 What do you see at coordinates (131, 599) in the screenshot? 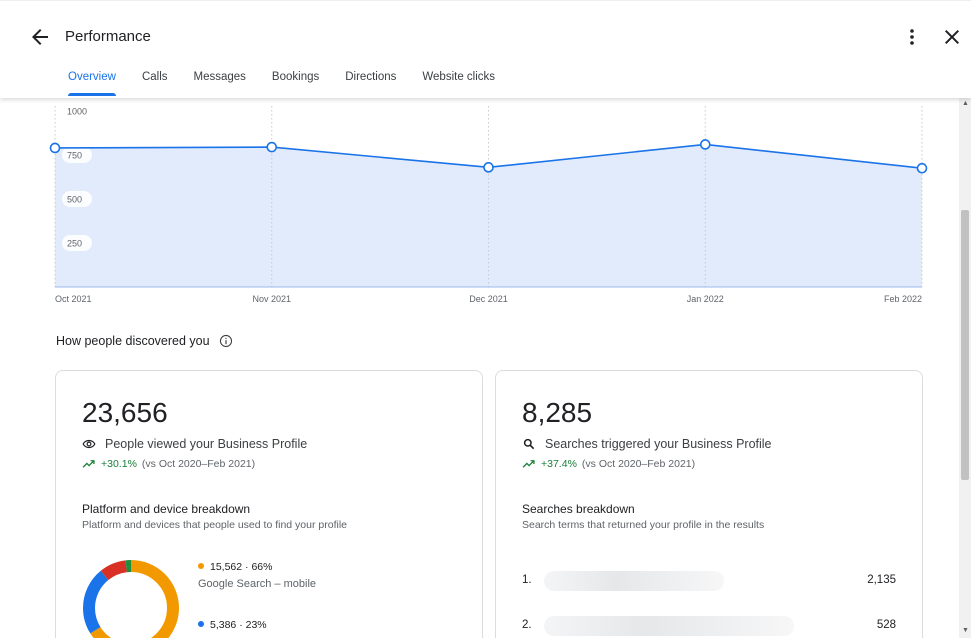
I see `platform-donut-chart` at bounding box center [131, 599].